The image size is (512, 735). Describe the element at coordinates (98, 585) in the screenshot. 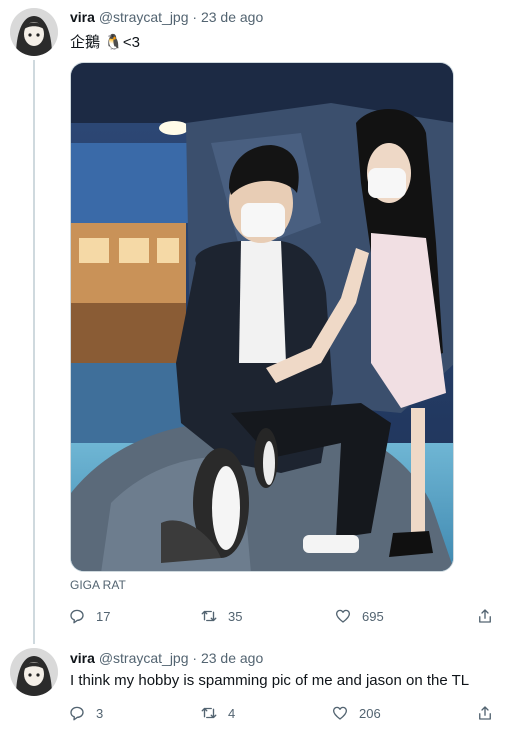

I see `media-caption: GIGA RAT` at that location.